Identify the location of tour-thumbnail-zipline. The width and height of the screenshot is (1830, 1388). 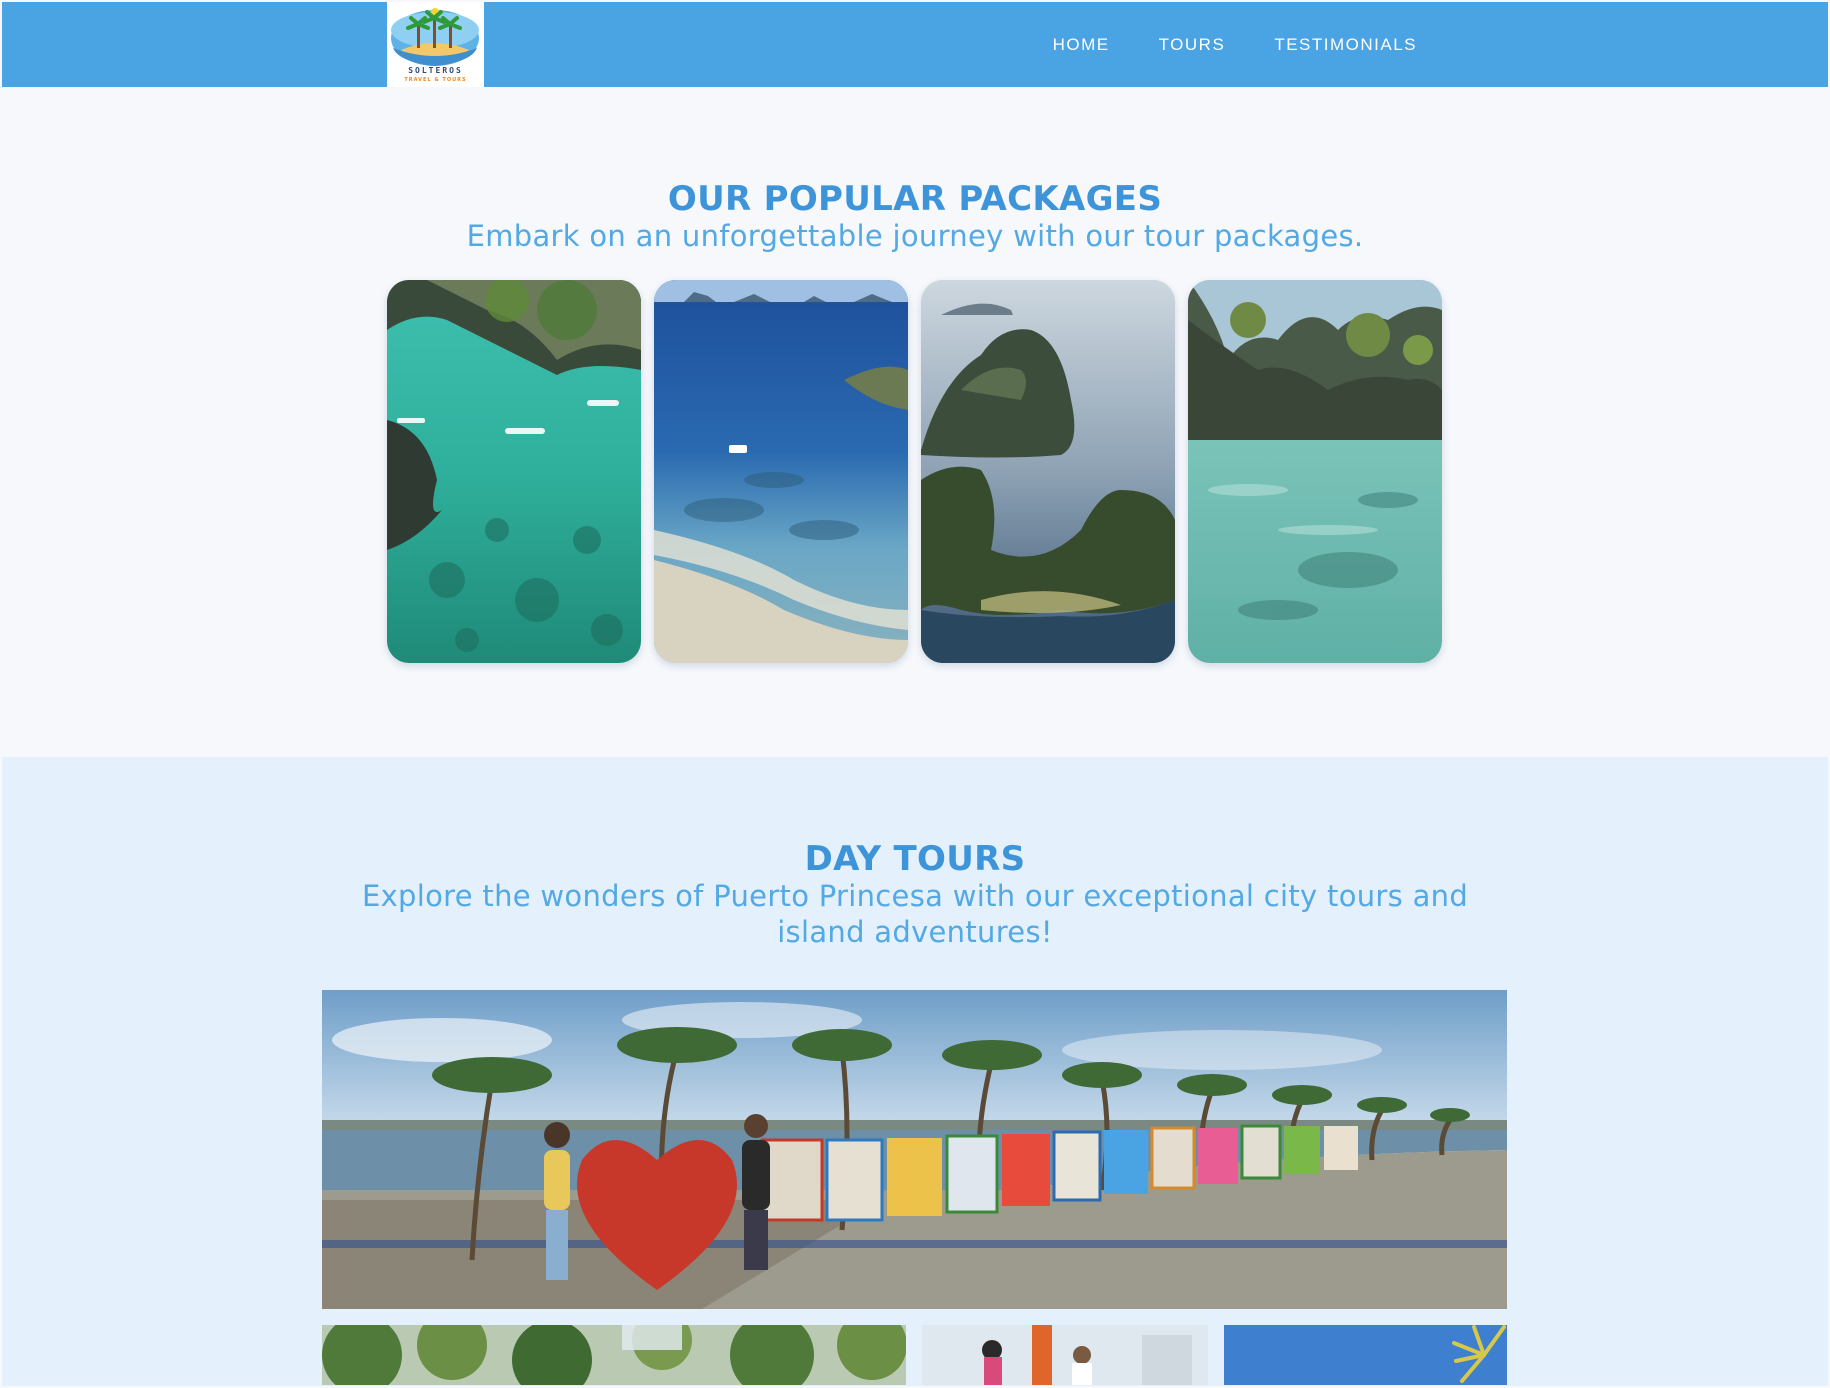
(1065, 1355).